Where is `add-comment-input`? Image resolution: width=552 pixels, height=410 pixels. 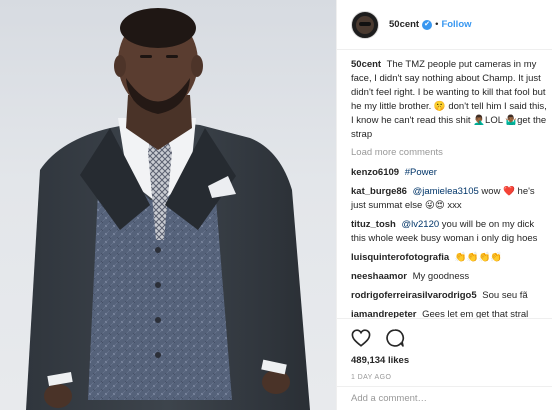 add-comment-input is located at coordinates (441, 398).